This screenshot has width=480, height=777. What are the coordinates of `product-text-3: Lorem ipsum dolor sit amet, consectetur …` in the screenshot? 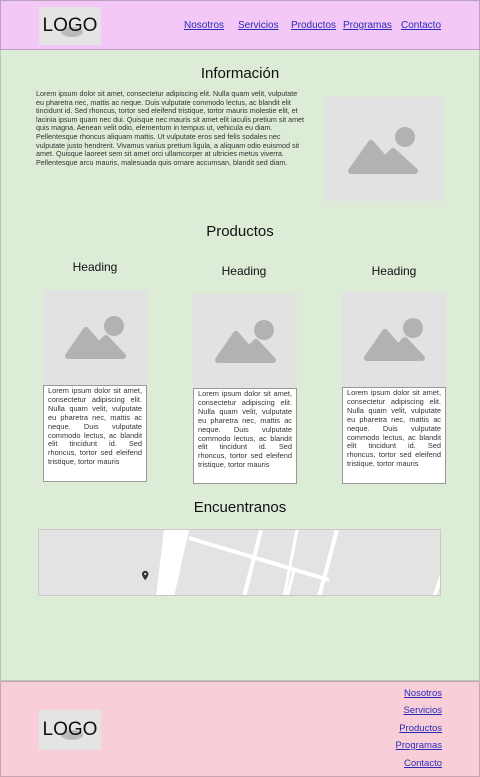 It's located at (394, 435).